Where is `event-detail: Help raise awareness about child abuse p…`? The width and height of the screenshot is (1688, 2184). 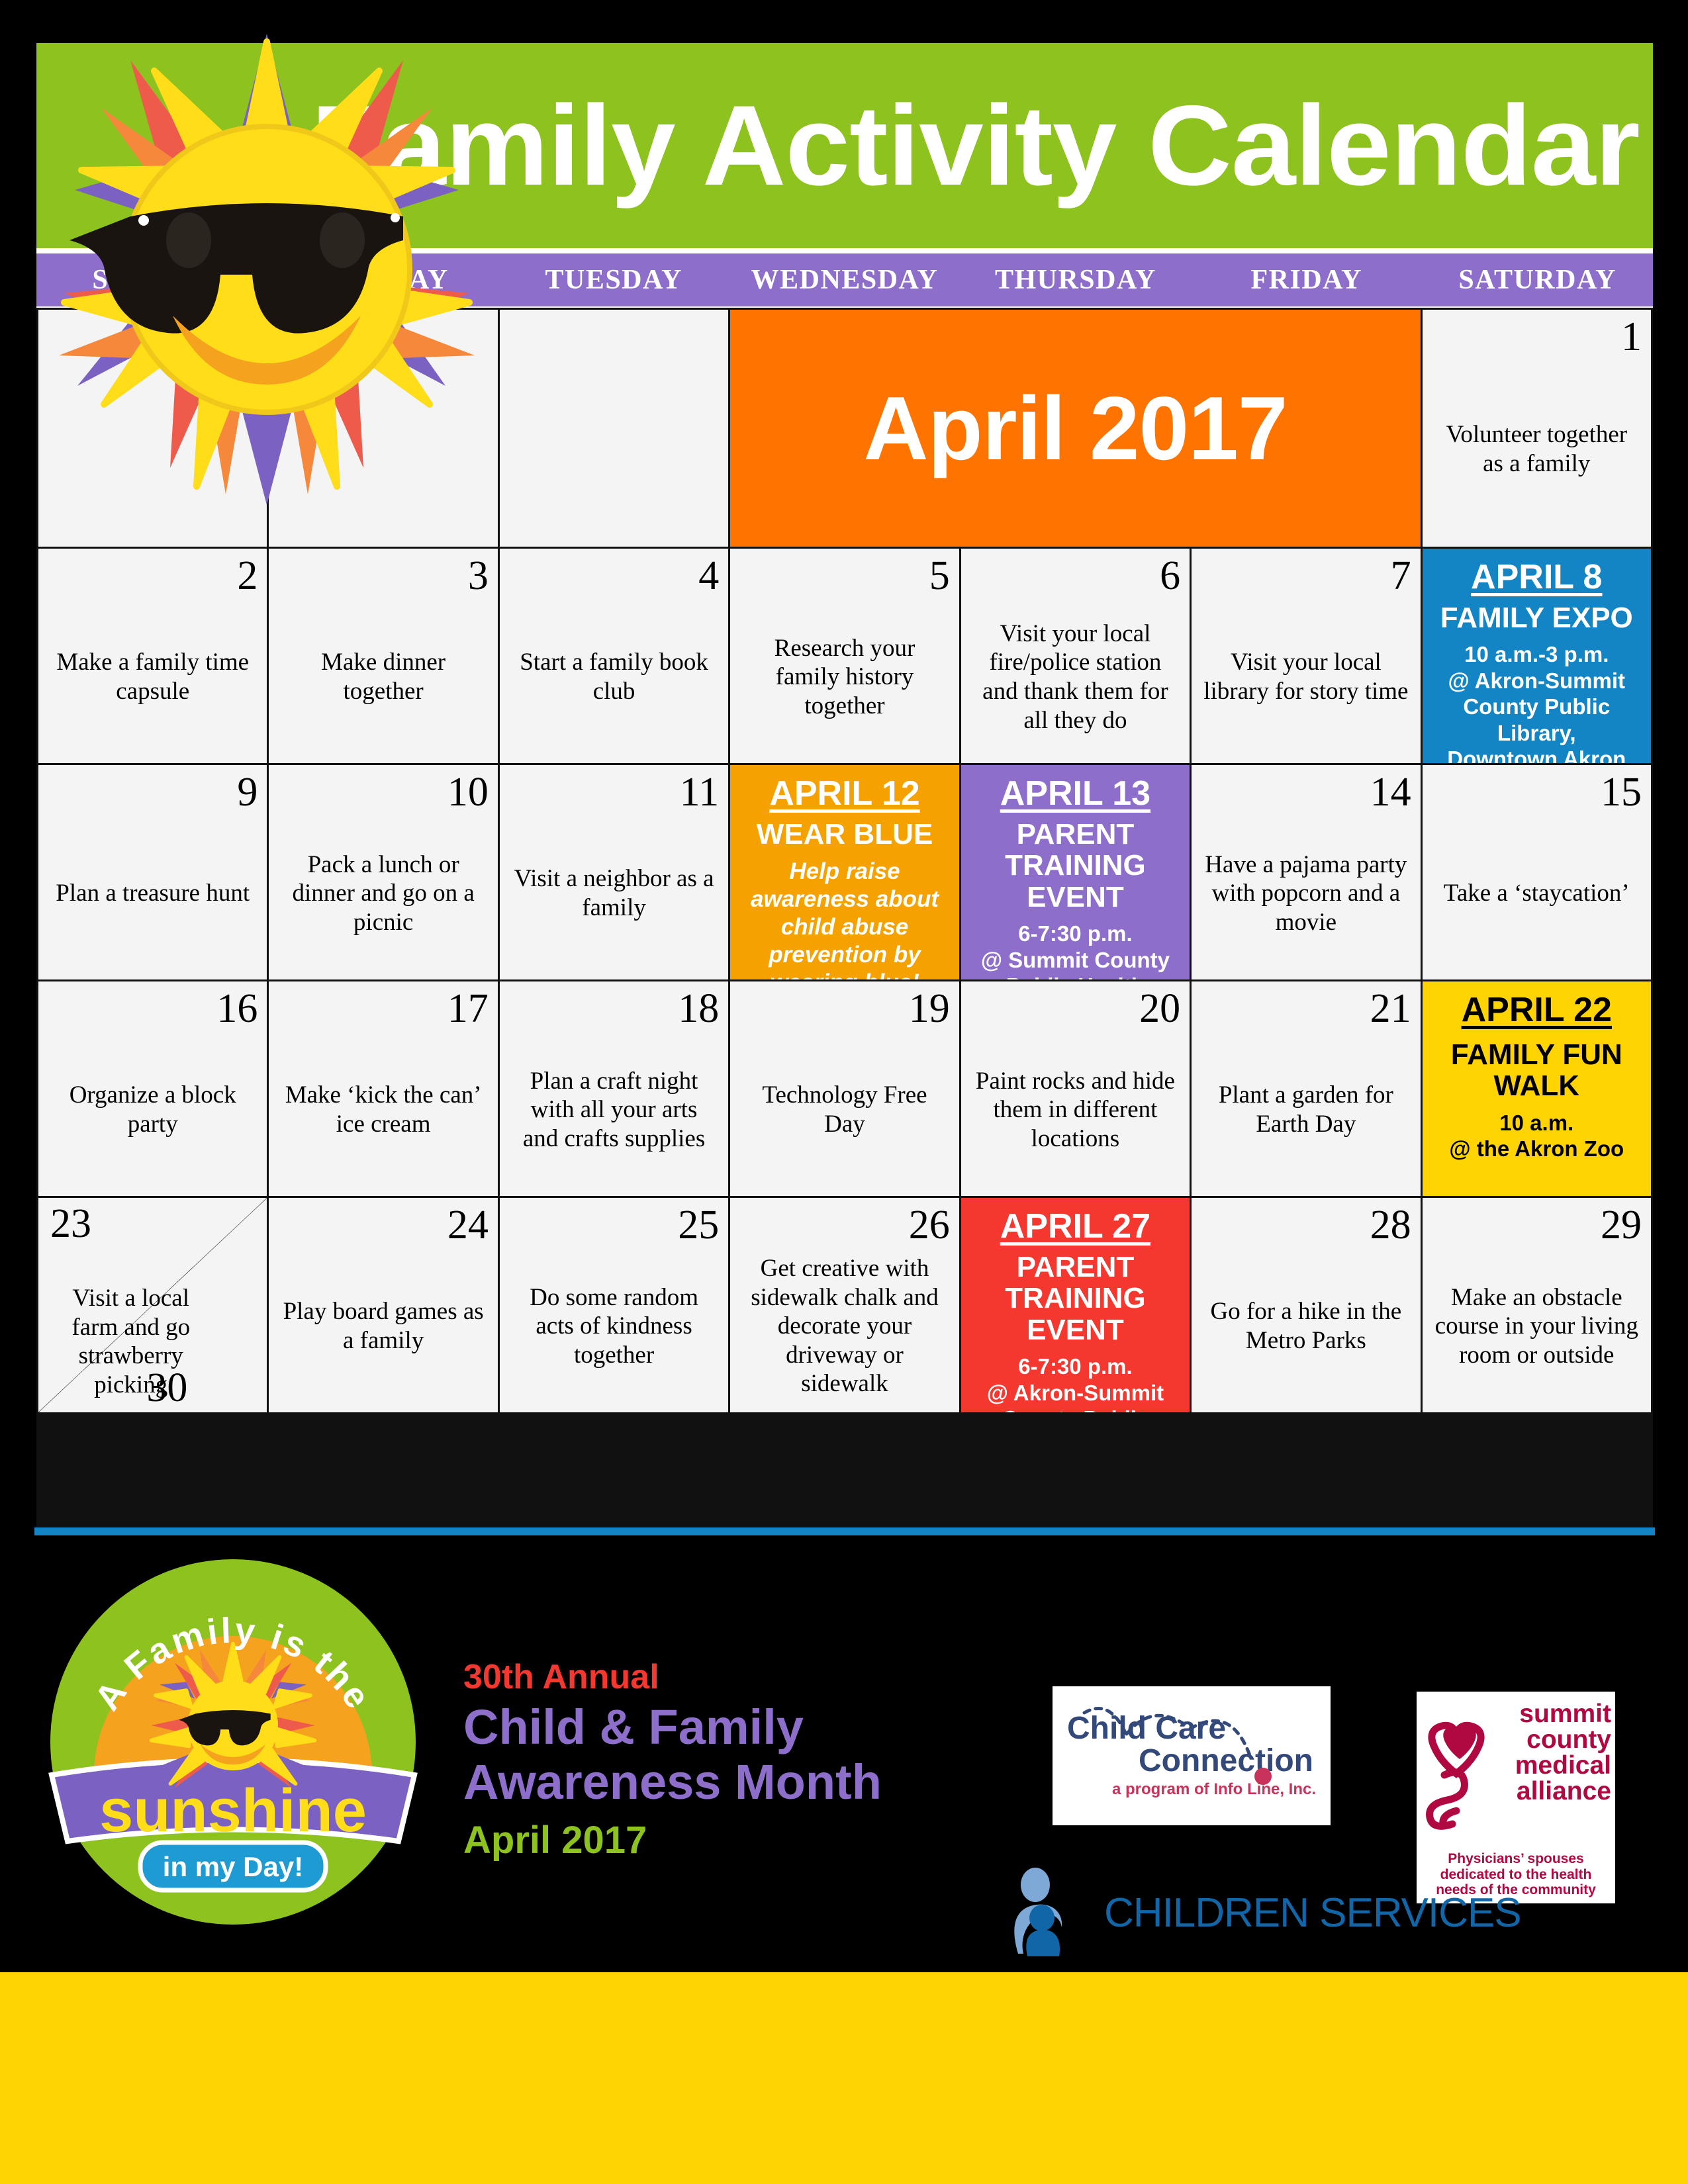
event-detail: Help raise awareness about child abuse p… is located at coordinates (844, 919).